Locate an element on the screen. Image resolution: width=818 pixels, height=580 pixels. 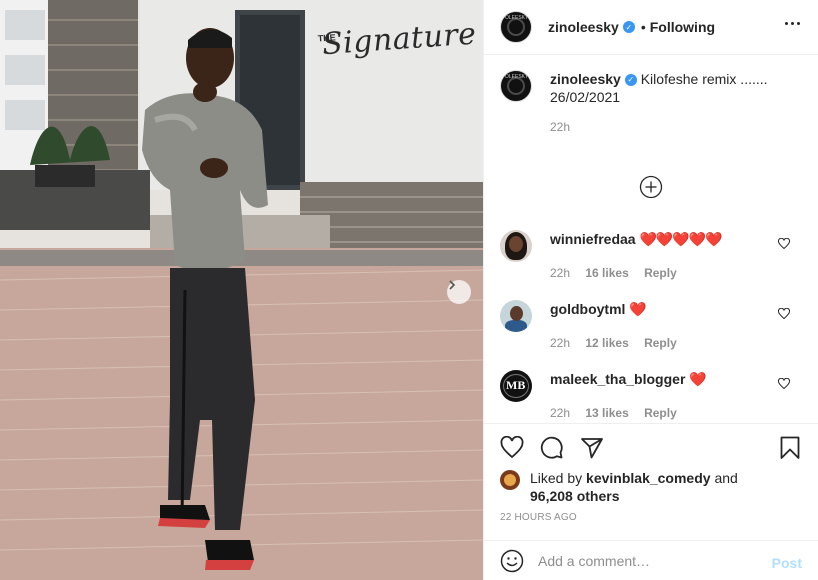
share-paper-plane-icon is located at coordinates (592, 448).